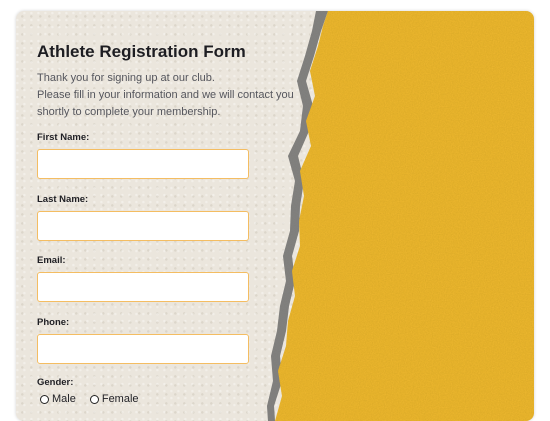 The width and height of the screenshot is (550, 421). I want to click on phone-field: Phone:, so click(143, 340).